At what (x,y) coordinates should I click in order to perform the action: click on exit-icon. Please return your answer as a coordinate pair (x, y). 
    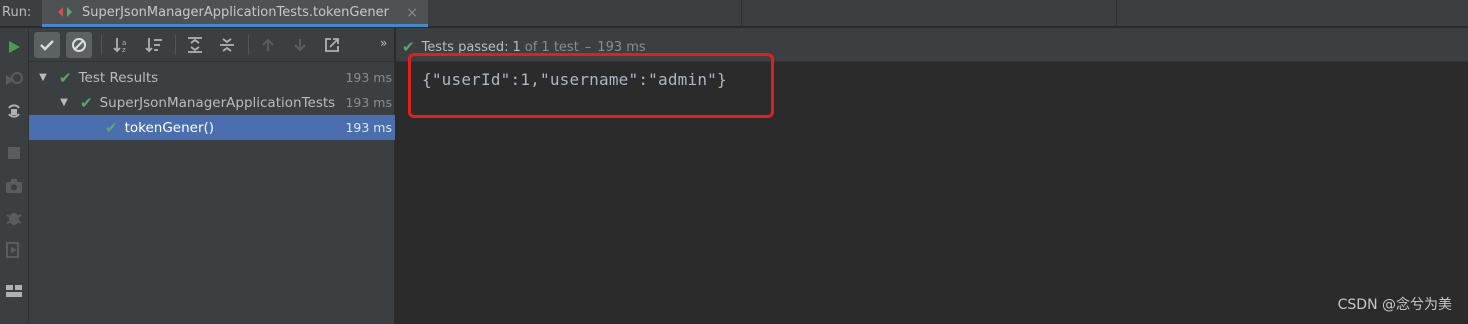
    Looking at the image, I should click on (14, 250).